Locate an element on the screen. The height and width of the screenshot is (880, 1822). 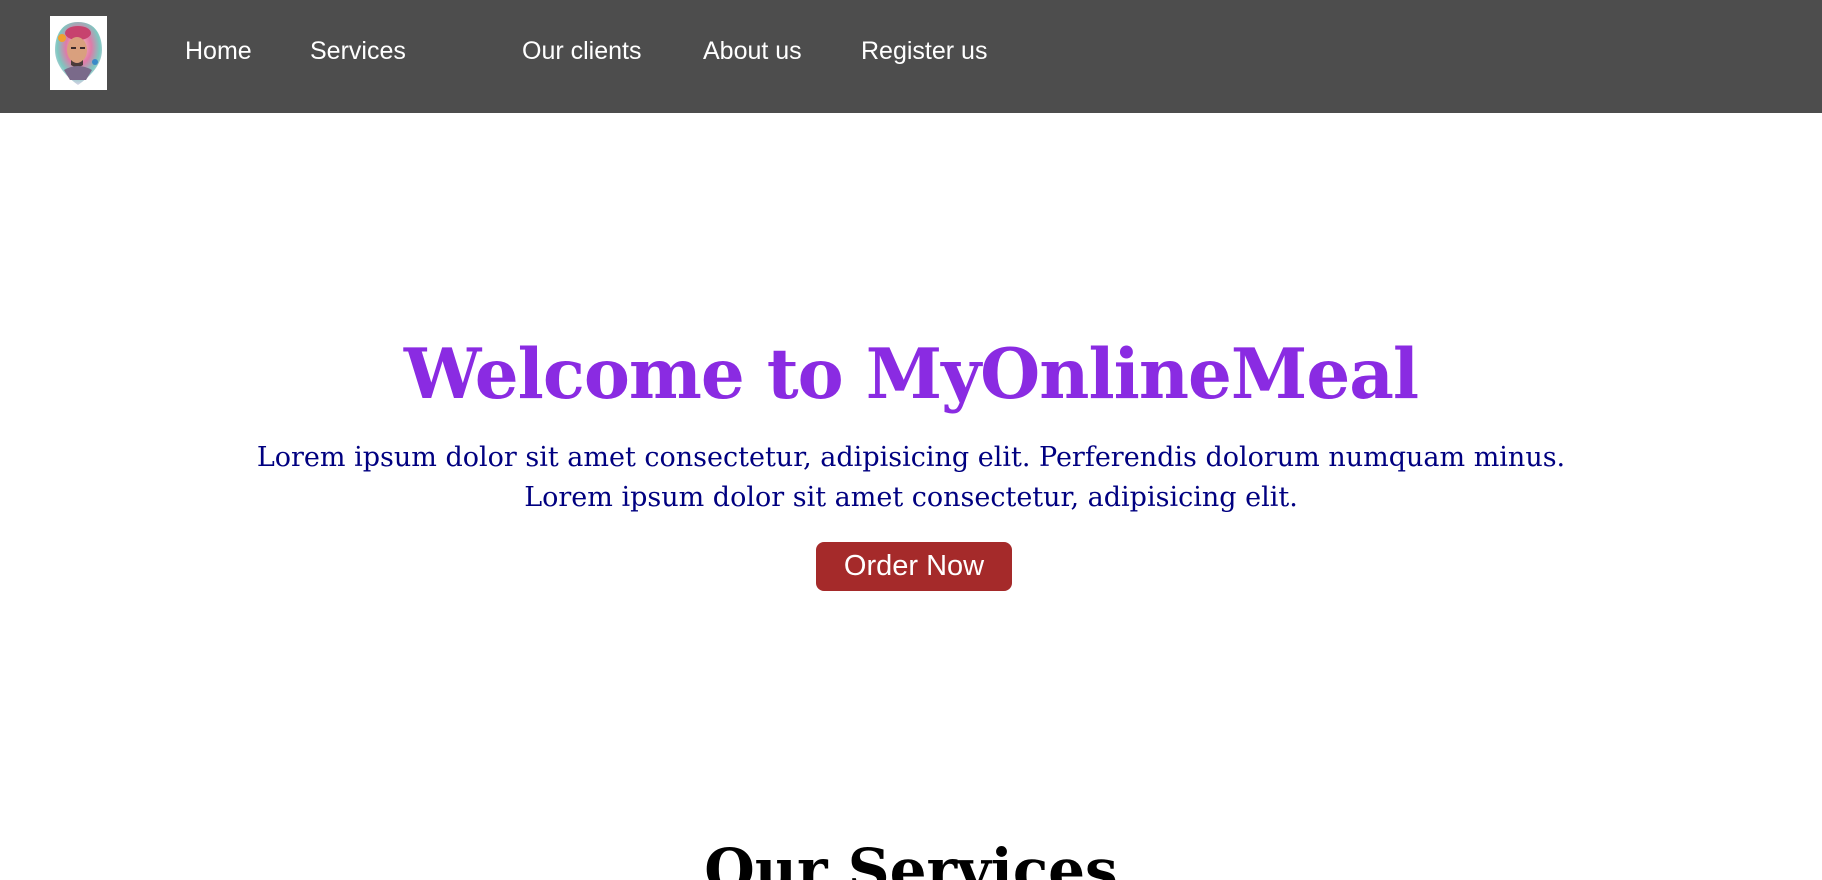
nav-link-register-us: Register us is located at coordinates (924, 51).